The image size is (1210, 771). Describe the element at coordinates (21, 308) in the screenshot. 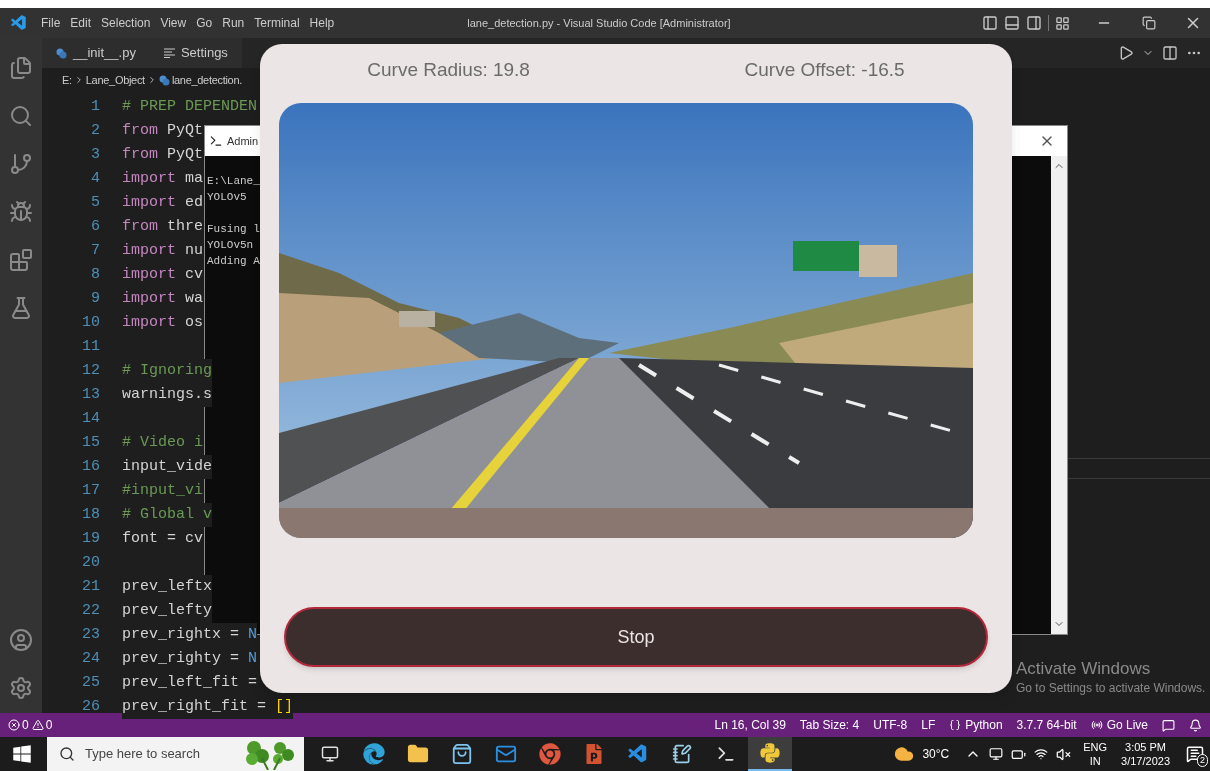

I see `flask-icon` at that location.